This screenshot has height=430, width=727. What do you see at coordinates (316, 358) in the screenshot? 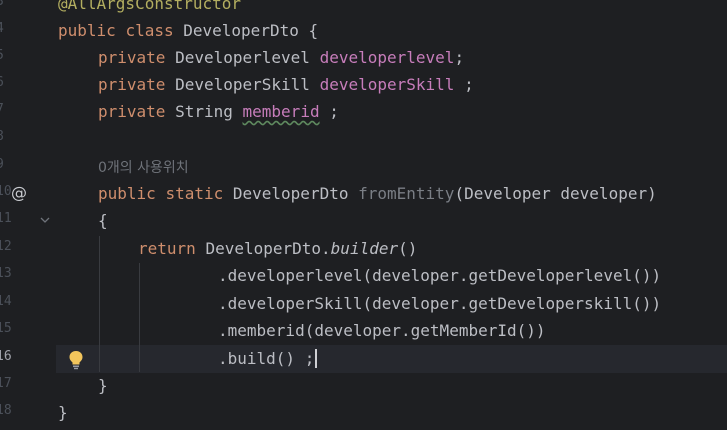
I see `text-caret` at bounding box center [316, 358].